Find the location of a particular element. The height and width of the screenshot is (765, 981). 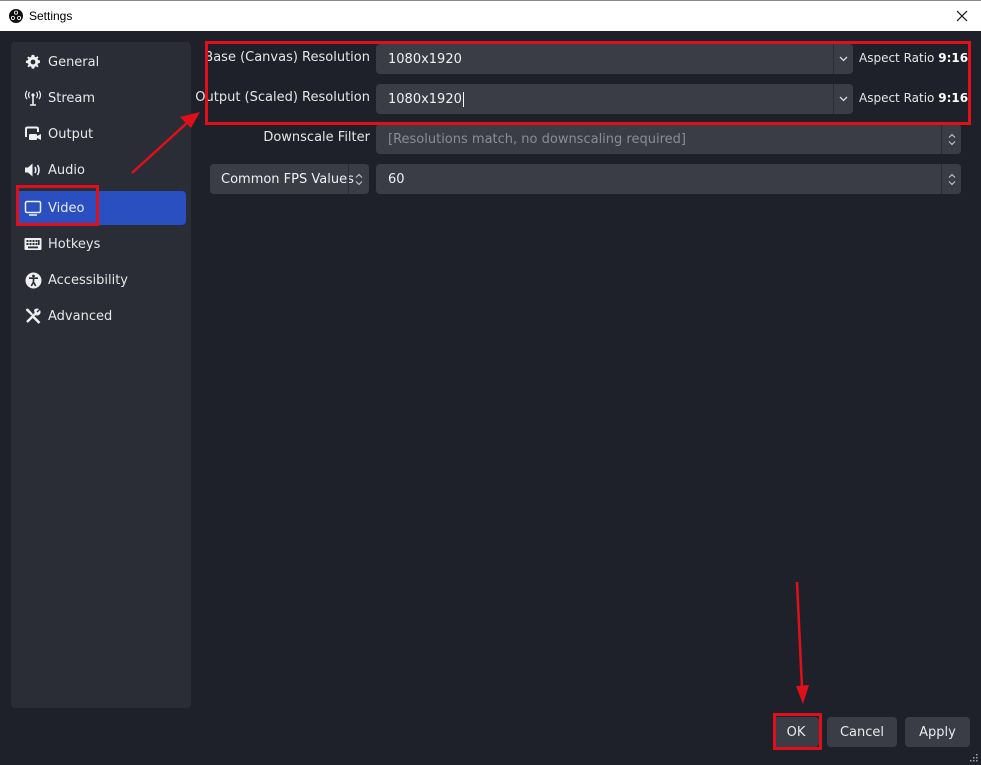

sidebar-item-hotkeys: Hotkeys is located at coordinates (101, 244).